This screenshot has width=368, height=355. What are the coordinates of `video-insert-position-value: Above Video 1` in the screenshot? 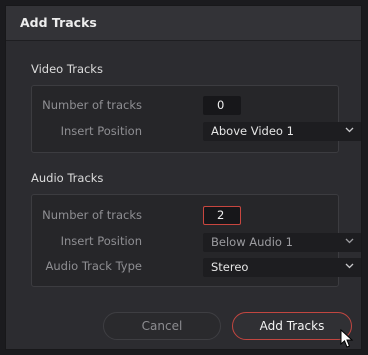 It's located at (252, 131).